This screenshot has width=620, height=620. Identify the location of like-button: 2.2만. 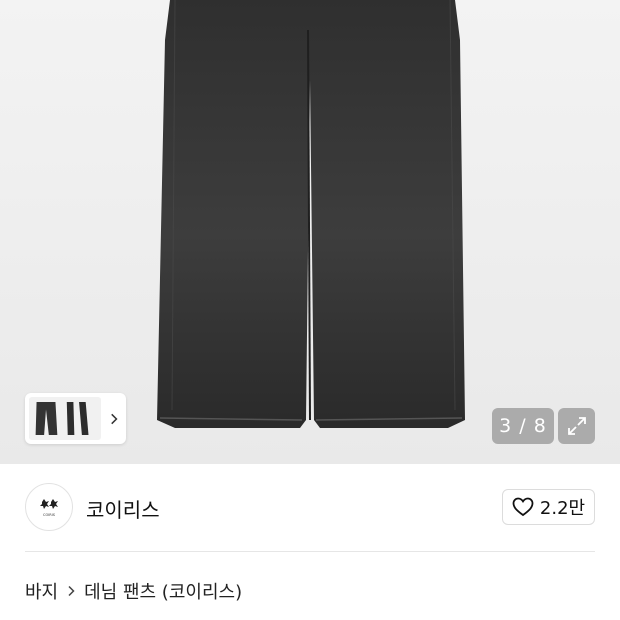
(548, 507).